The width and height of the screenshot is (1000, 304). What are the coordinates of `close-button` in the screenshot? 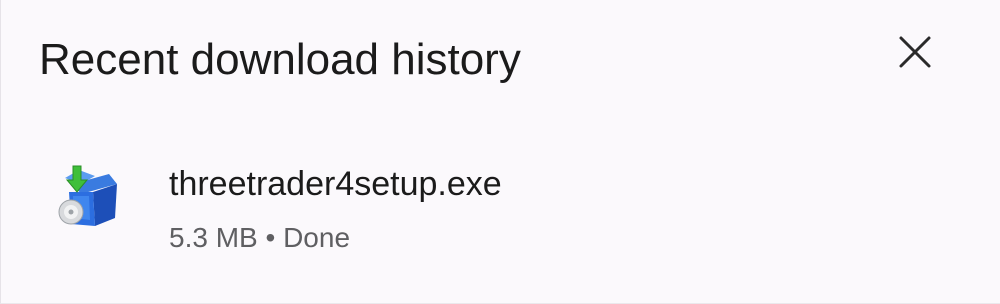 It's located at (915, 52).